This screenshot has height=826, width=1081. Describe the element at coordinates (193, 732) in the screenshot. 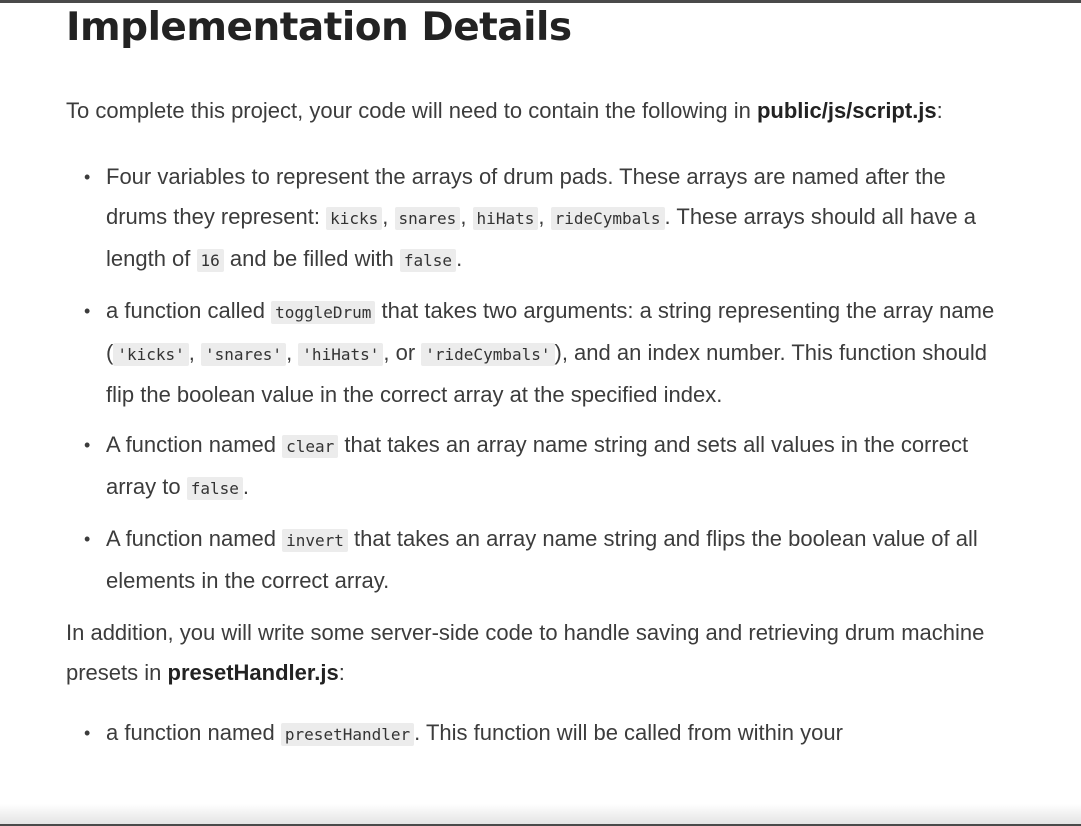

I see `item-text: a function named` at that location.